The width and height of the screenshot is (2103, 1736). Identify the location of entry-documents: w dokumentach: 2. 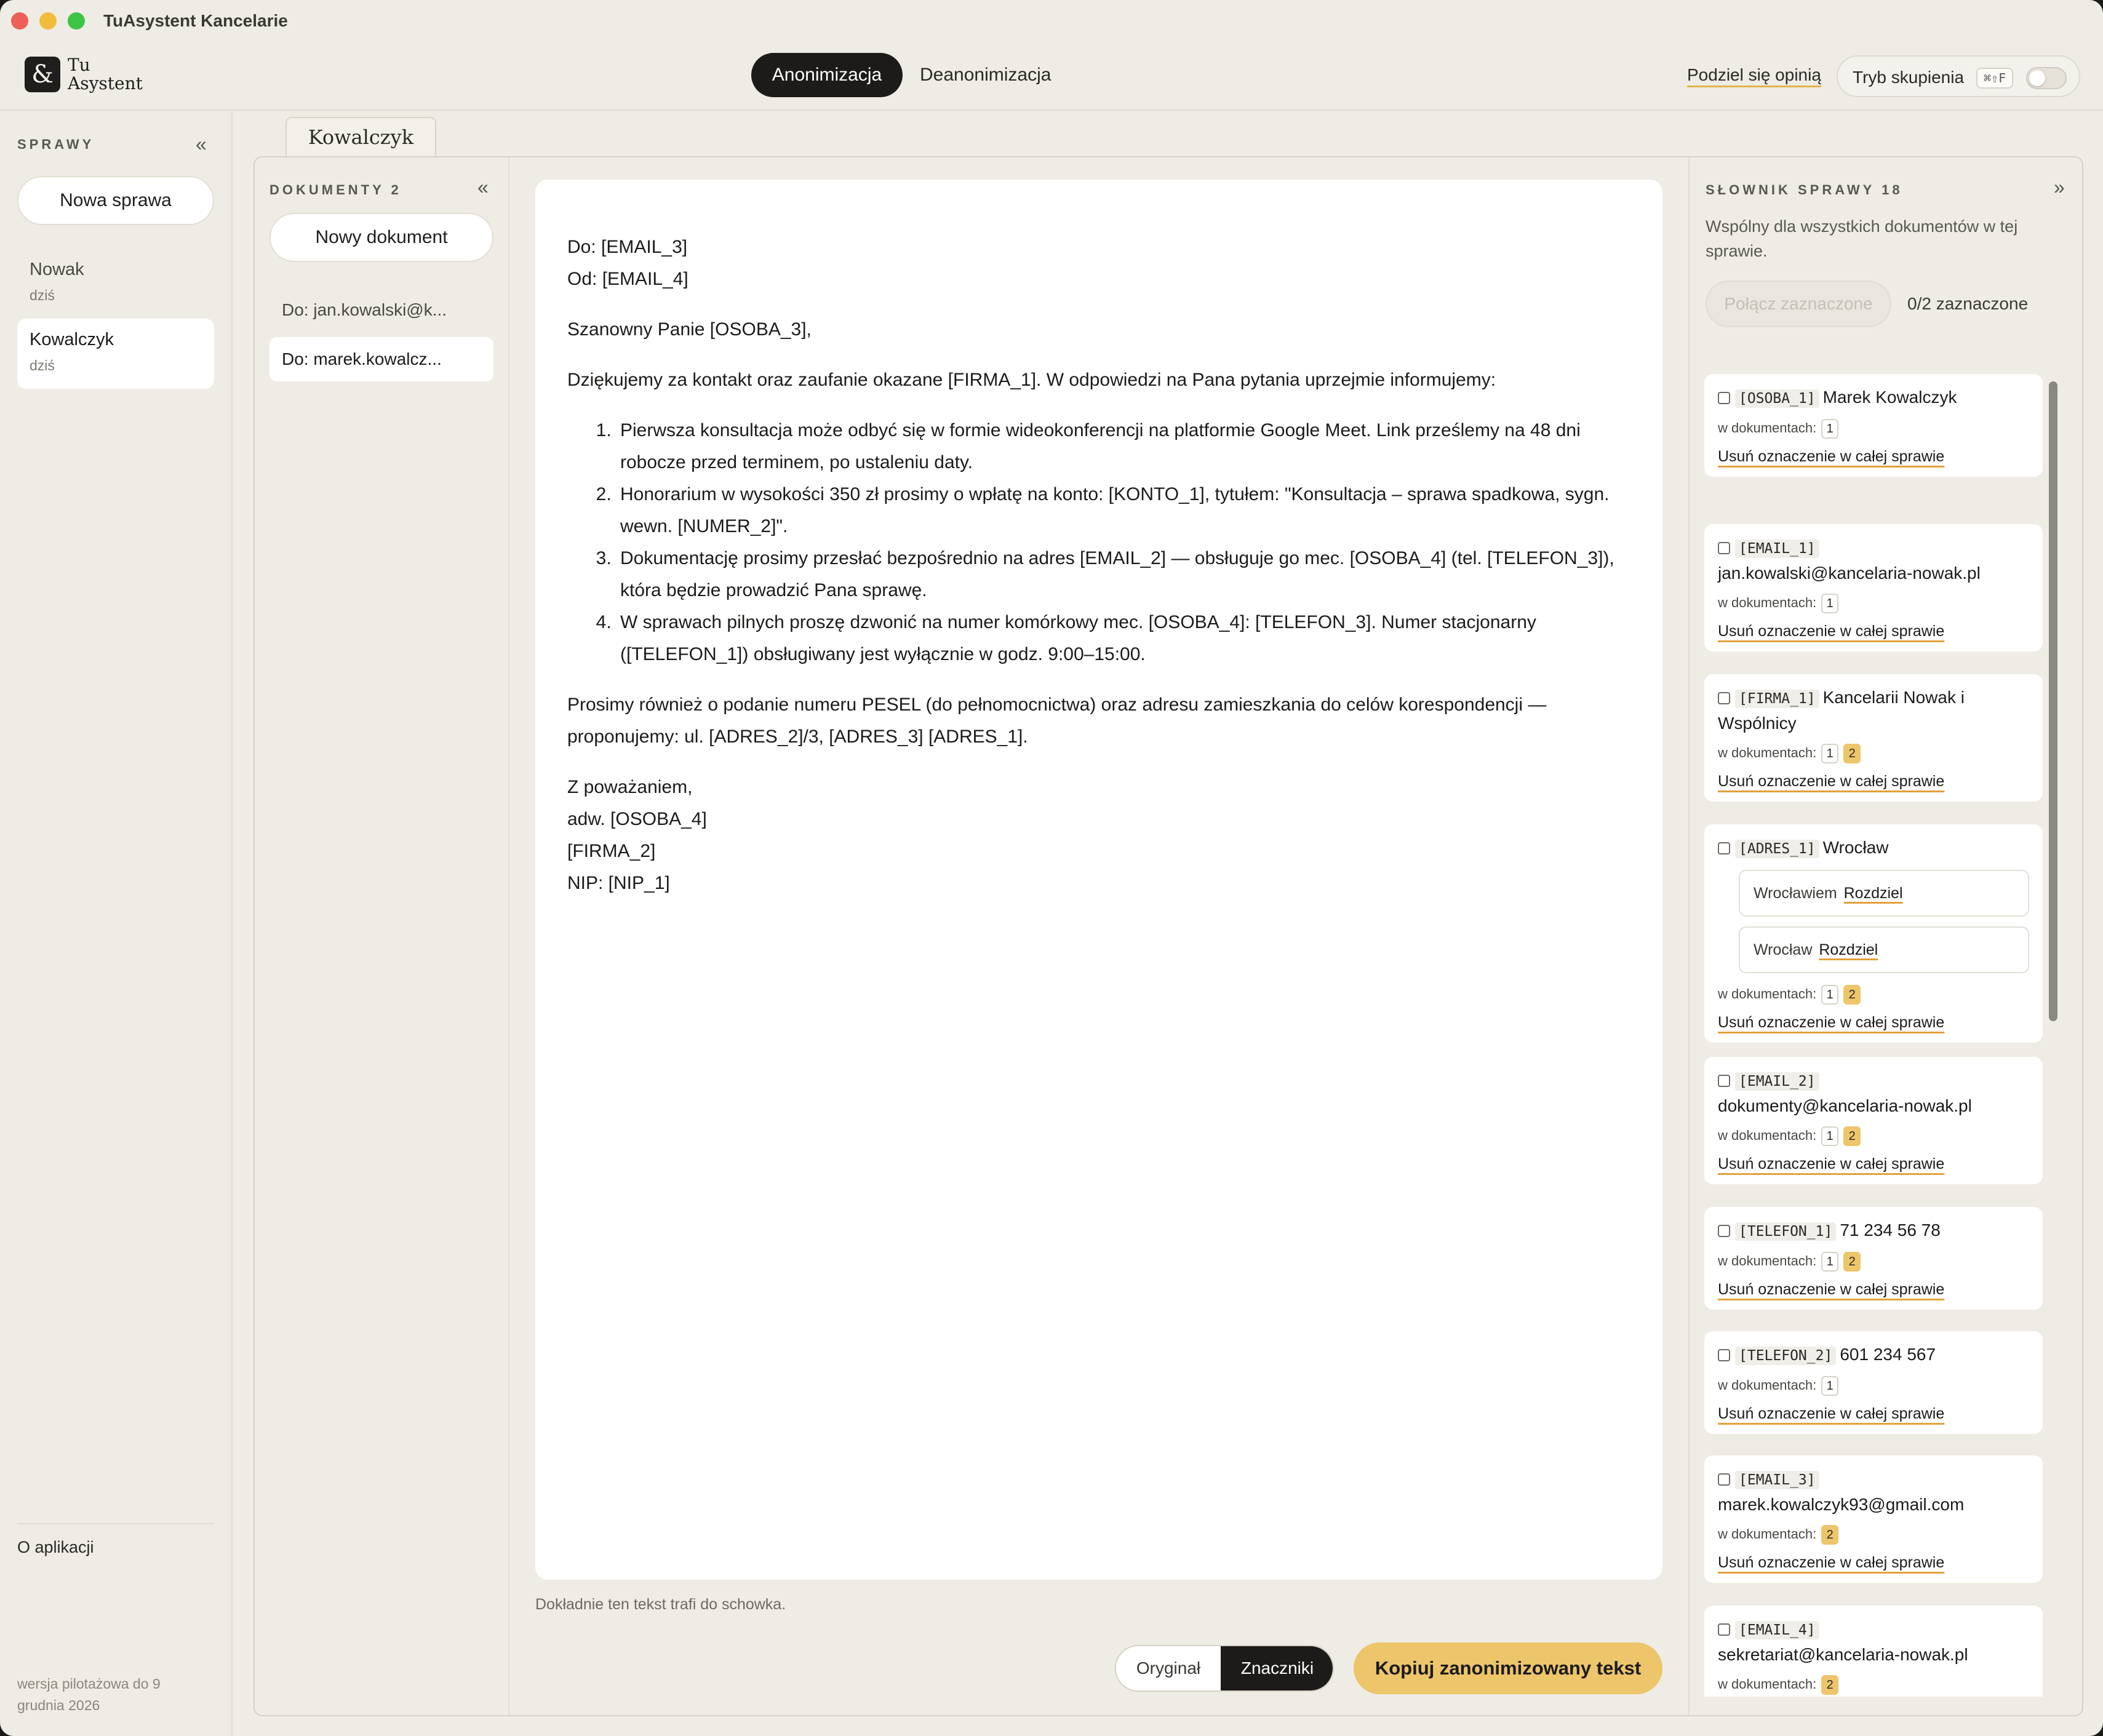
(1874, 1684).